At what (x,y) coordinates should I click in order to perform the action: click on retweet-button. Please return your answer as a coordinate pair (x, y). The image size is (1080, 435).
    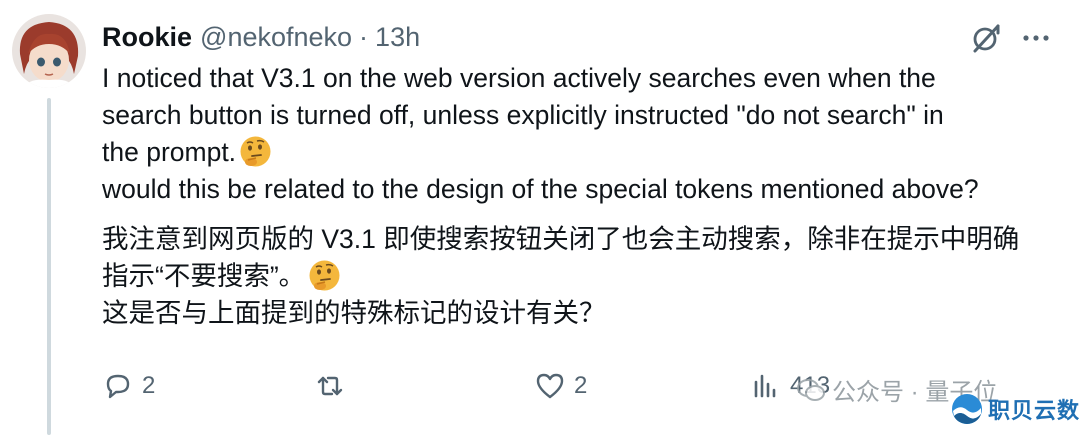
    Looking at the image, I should click on (334, 386).